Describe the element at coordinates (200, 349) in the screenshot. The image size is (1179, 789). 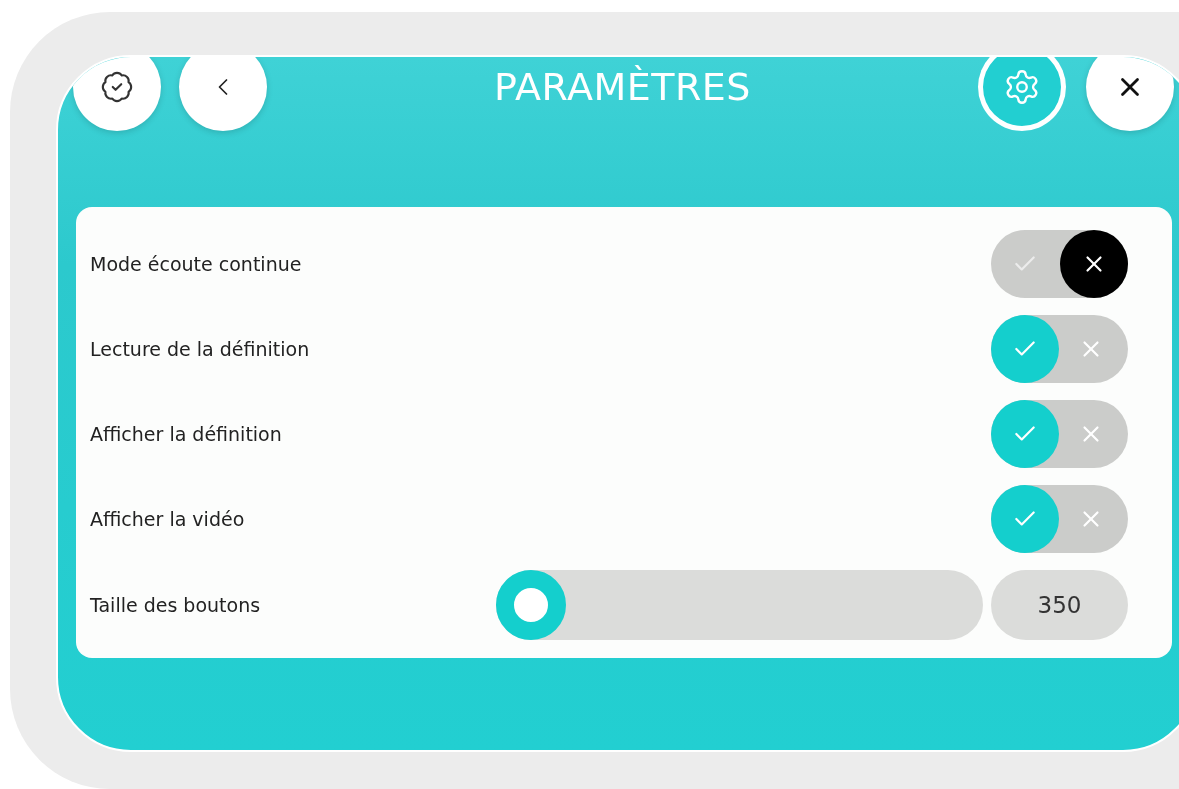
I see `setting-label: Lecture de la définition` at that location.